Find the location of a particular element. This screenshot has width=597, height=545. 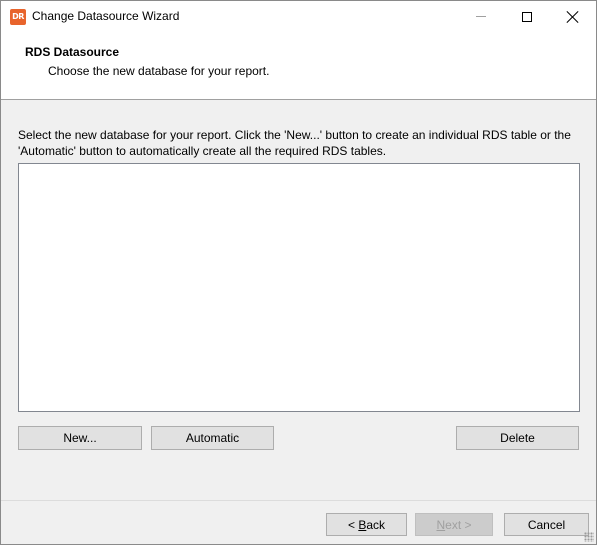

footer-divider is located at coordinates (298, 500).